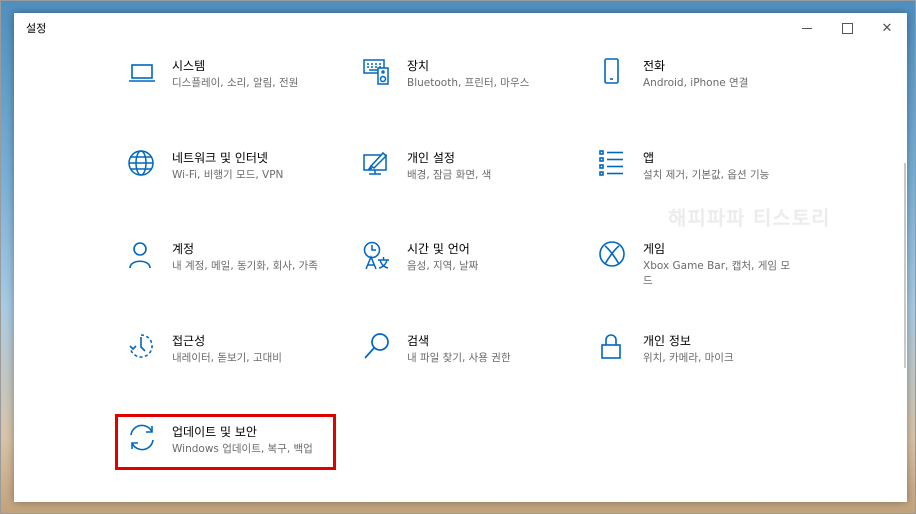  I want to click on maximize-icon, so click(847, 28).